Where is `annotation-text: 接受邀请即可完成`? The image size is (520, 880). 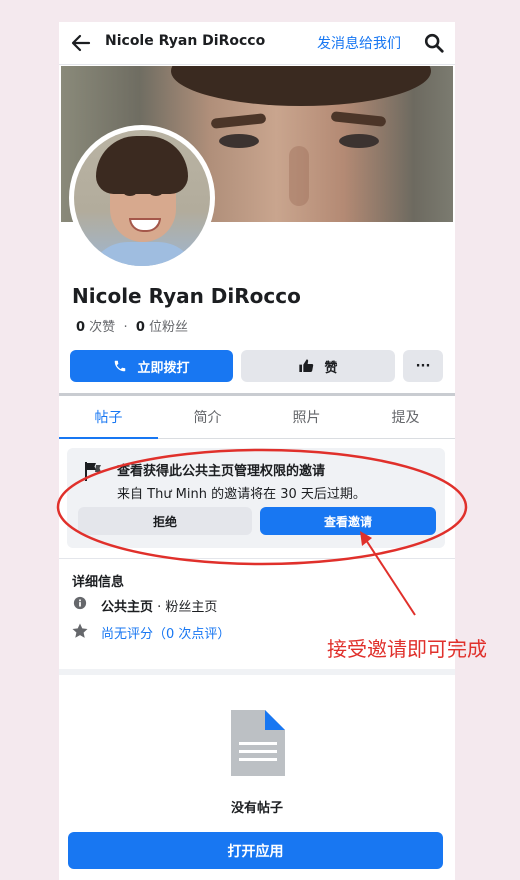 annotation-text: 接受邀请即可完成 is located at coordinates (407, 649).